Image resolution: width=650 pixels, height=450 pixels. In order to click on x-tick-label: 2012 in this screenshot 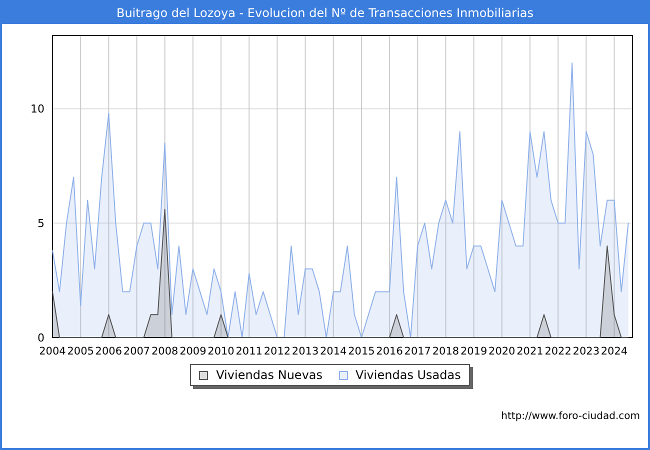, I will do `click(277, 352)`.